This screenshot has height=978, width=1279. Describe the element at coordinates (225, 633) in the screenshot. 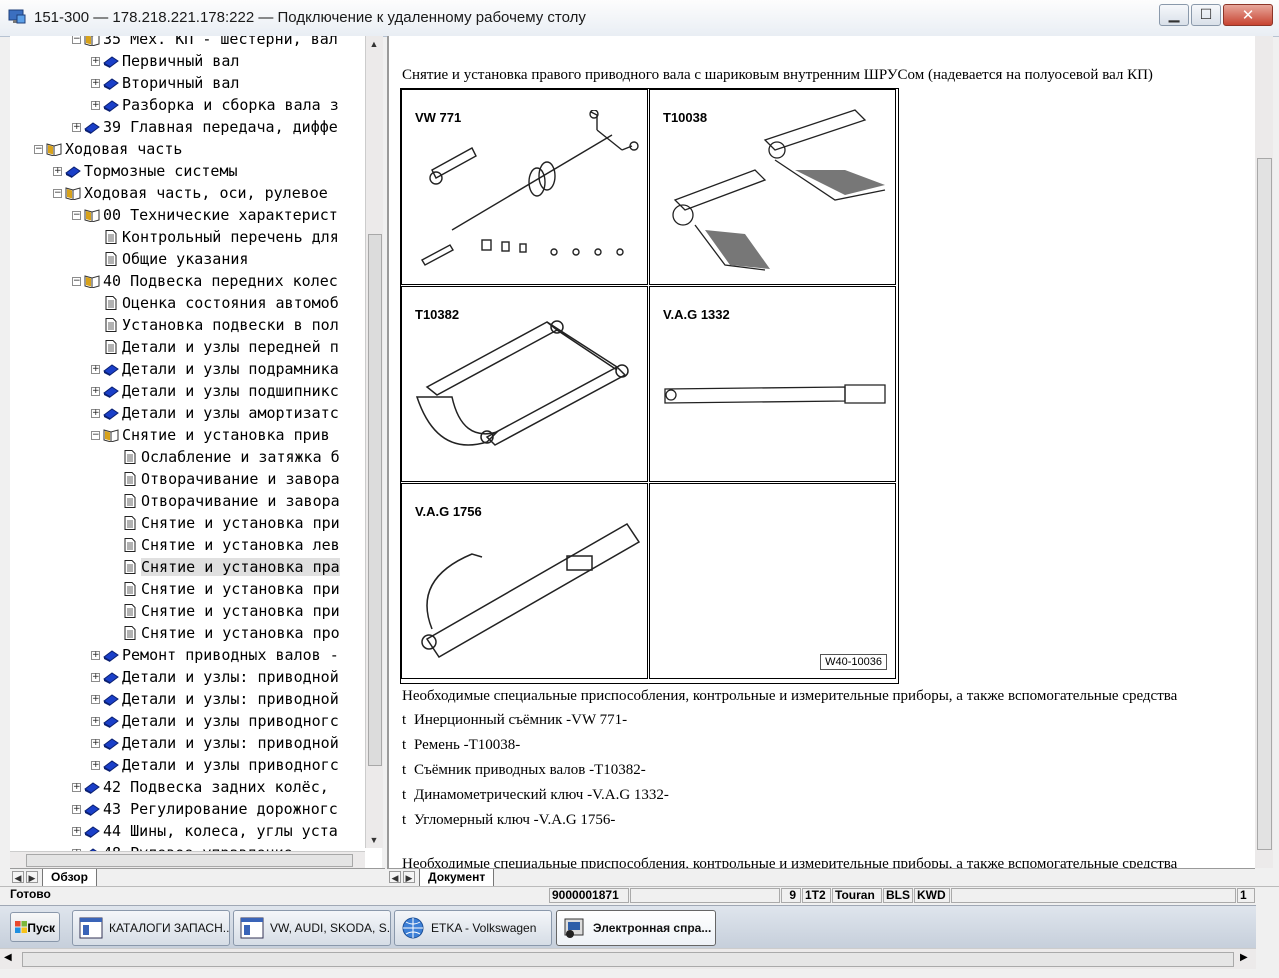

I see `tree-item: Снятие и установка про` at that location.